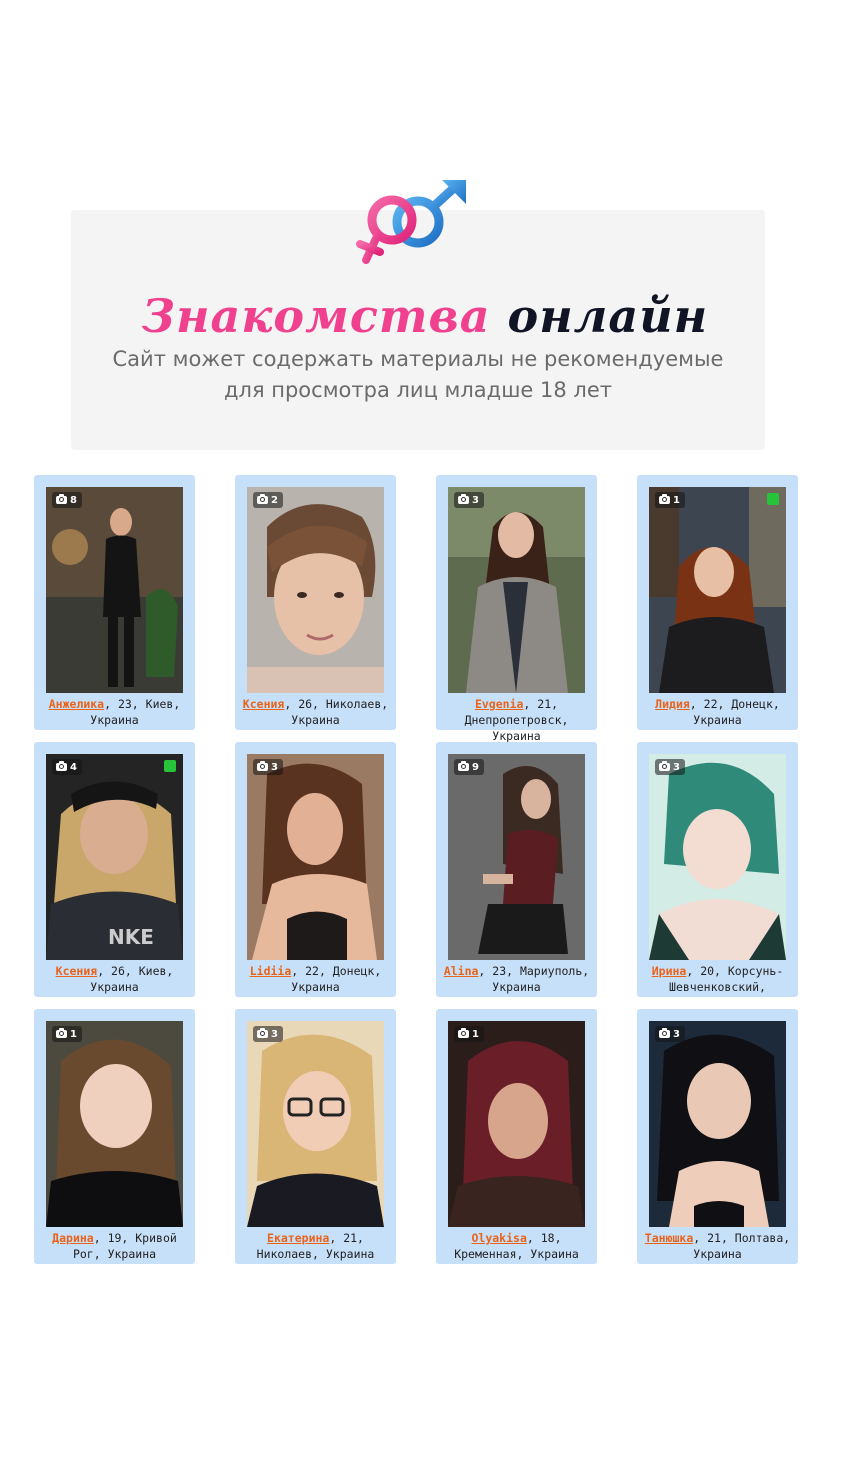 This screenshot has width=850, height=1464. Describe the element at coordinates (132, 979) in the screenshot. I see `profile-details: , 26, Киев, Украина` at that location.